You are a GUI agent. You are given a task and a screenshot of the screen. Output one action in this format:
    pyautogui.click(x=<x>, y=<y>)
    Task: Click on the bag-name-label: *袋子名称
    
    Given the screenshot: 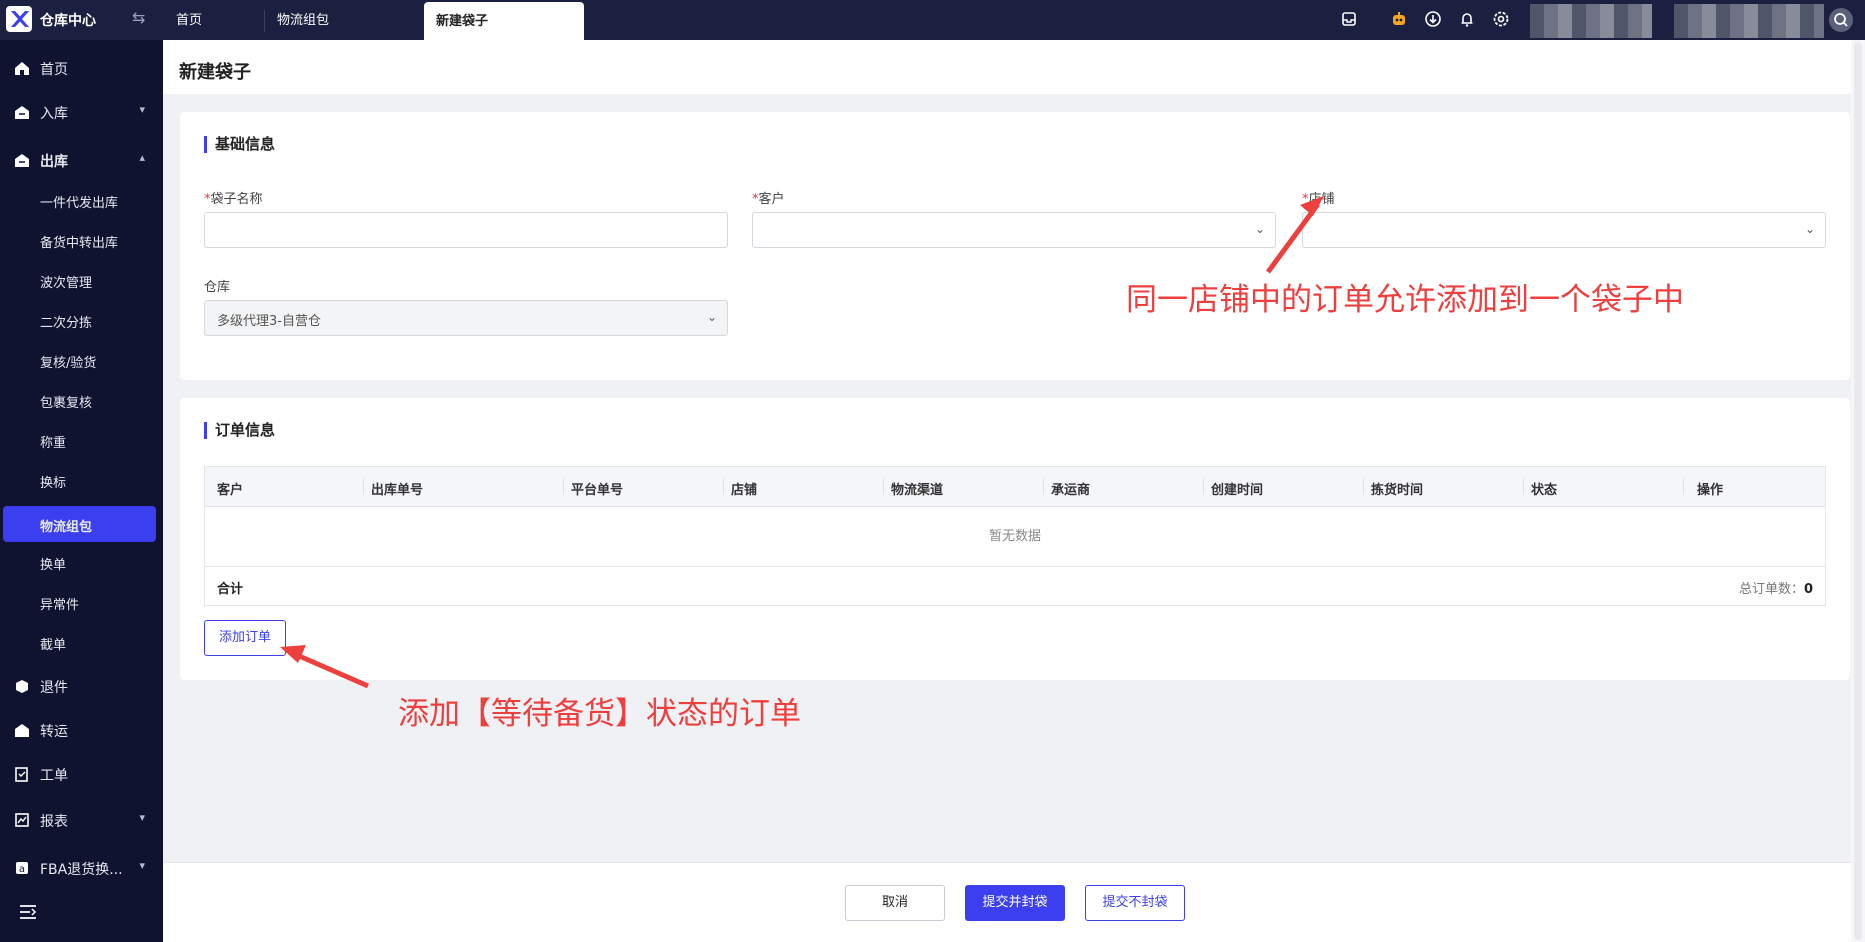 What is the action you would take?
    pyautogui.click(x=233, y=197)
    